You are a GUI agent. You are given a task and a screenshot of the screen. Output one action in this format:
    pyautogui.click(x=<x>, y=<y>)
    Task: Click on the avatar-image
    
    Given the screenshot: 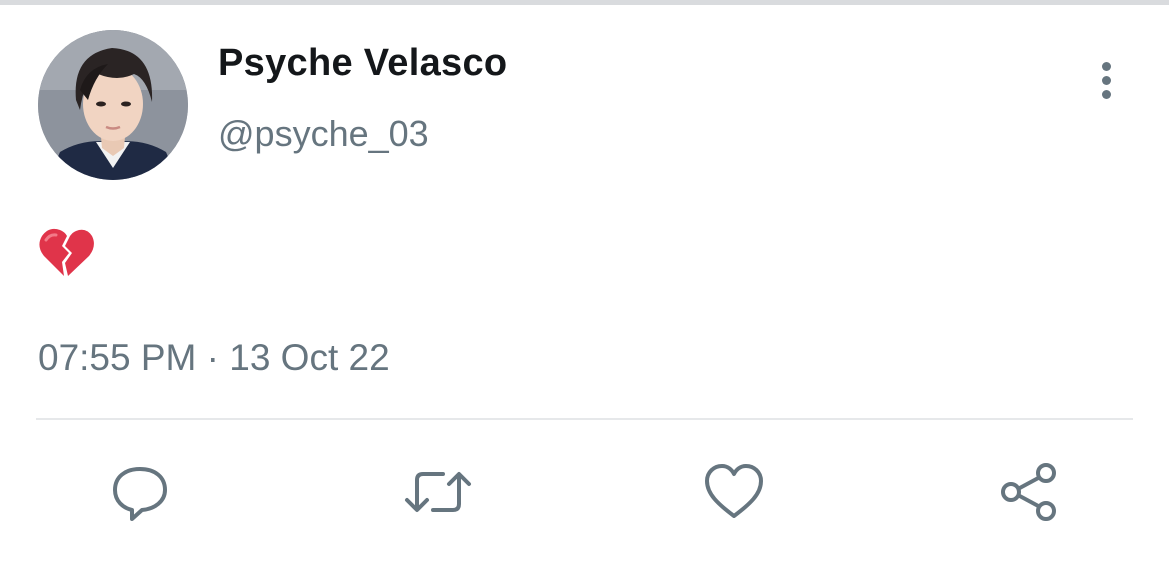 What is the action you would take?
    pyautogui.click(x=113, y=105)
    